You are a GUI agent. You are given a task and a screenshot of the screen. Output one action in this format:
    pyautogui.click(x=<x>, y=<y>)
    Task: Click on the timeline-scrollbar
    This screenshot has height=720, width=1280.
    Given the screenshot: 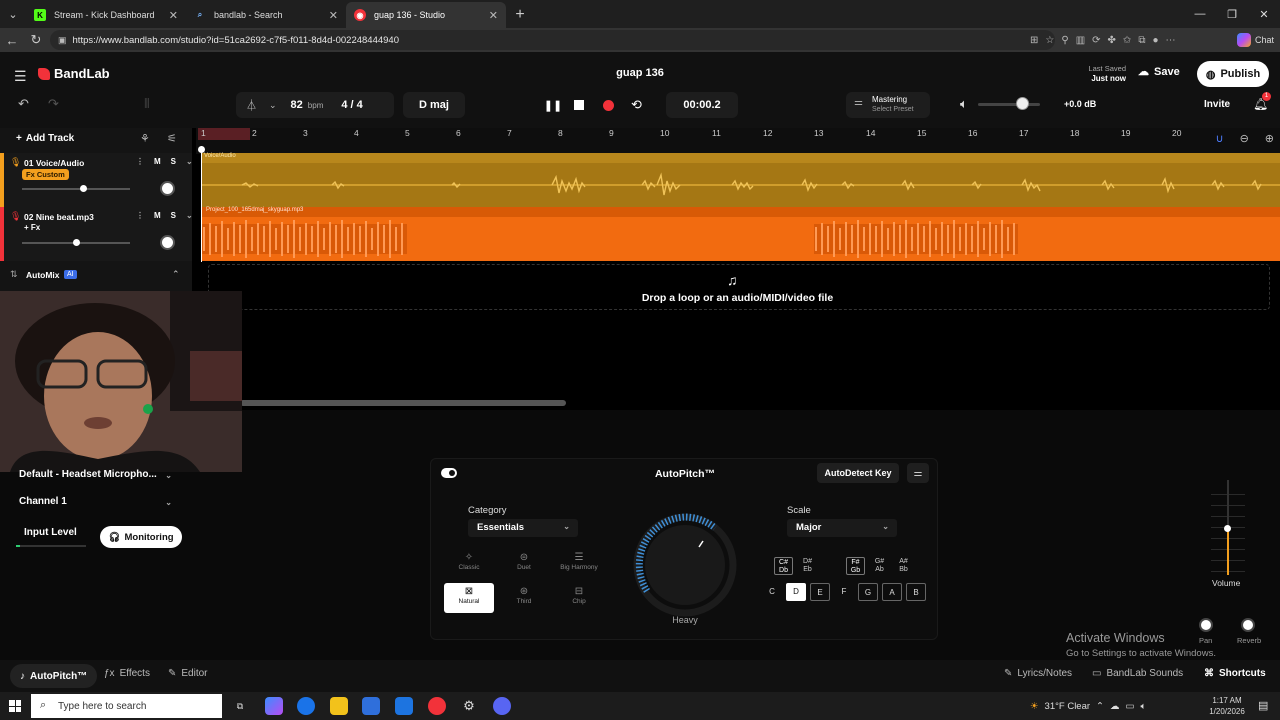 What is the action you would take?
    pyautogui.click(x=403, y=403)
    